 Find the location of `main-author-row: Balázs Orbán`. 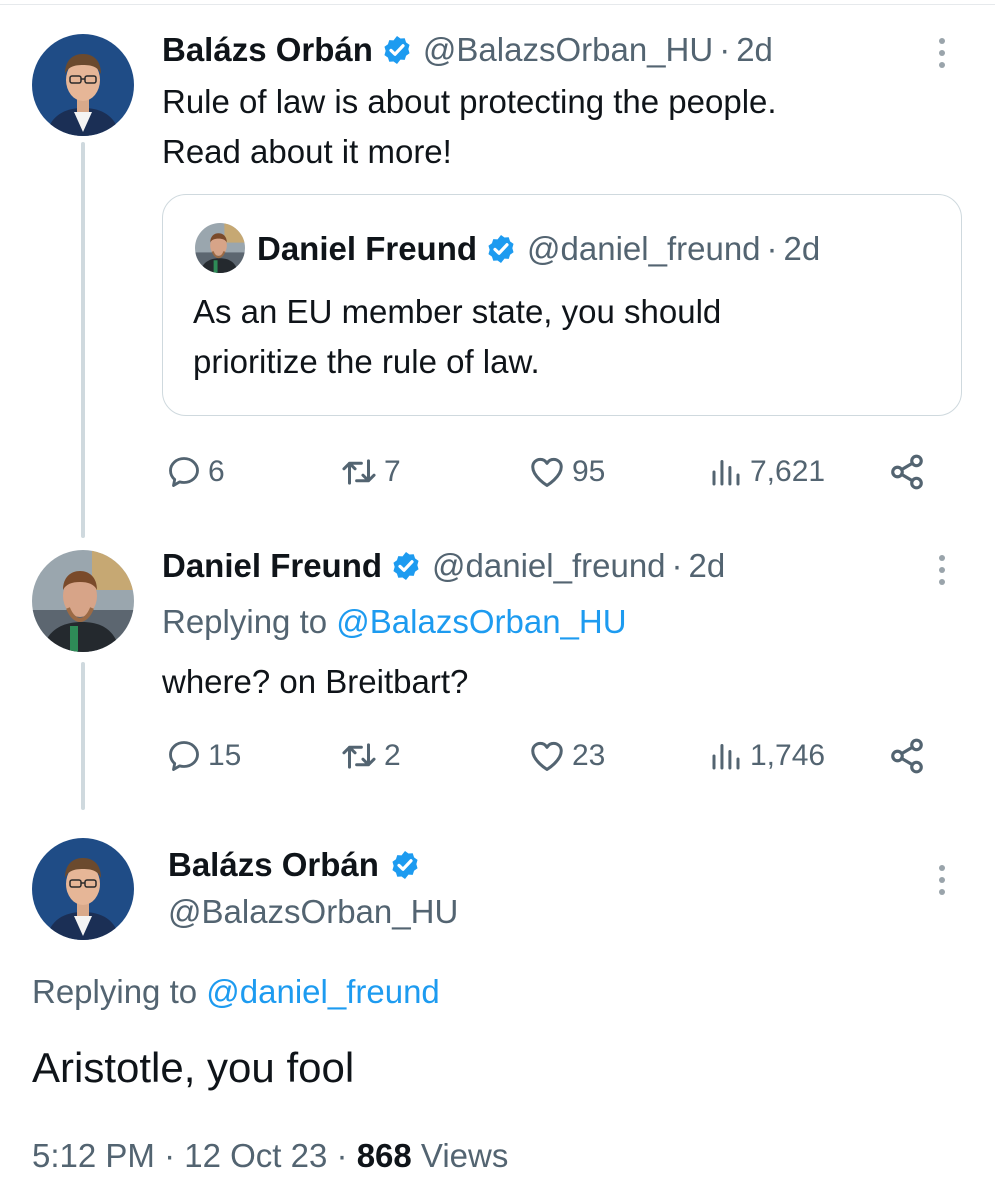

main-author-row: Balázs Orbán is located at coordinates (294, 865).